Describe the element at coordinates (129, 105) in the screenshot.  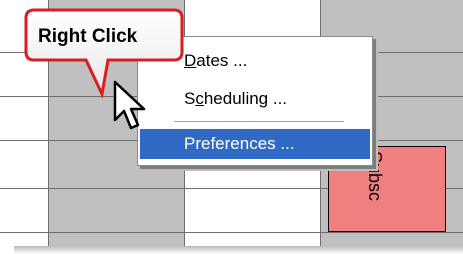
I see `mouse-pointer-icon` at that location.